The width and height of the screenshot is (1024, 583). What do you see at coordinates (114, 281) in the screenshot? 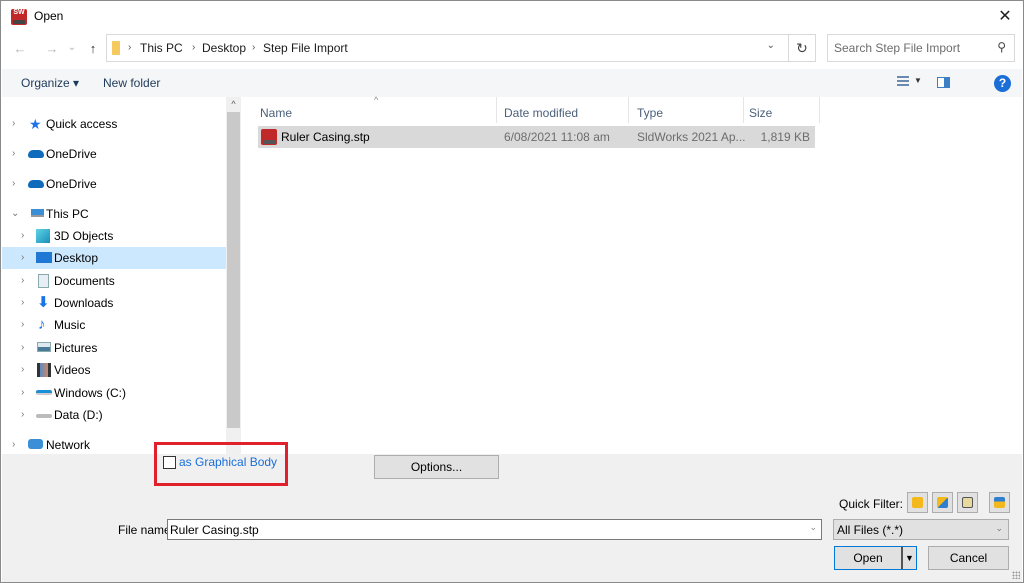
I see `sidebar-item-documents: › Documents` at bounding box center [114, 281].